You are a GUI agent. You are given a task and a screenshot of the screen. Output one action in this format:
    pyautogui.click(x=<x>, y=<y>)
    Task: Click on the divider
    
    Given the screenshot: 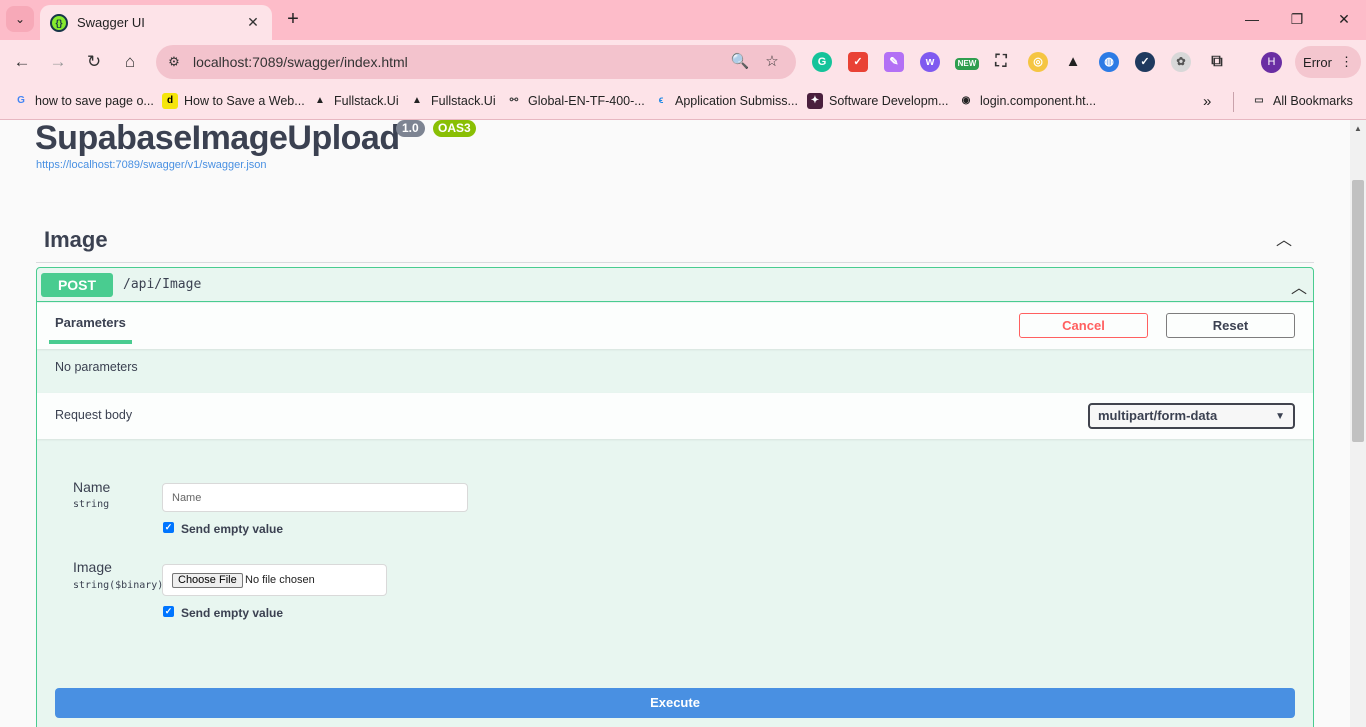 What is the action you would take?
    pyautogui.click(x=1233, y=102)
    